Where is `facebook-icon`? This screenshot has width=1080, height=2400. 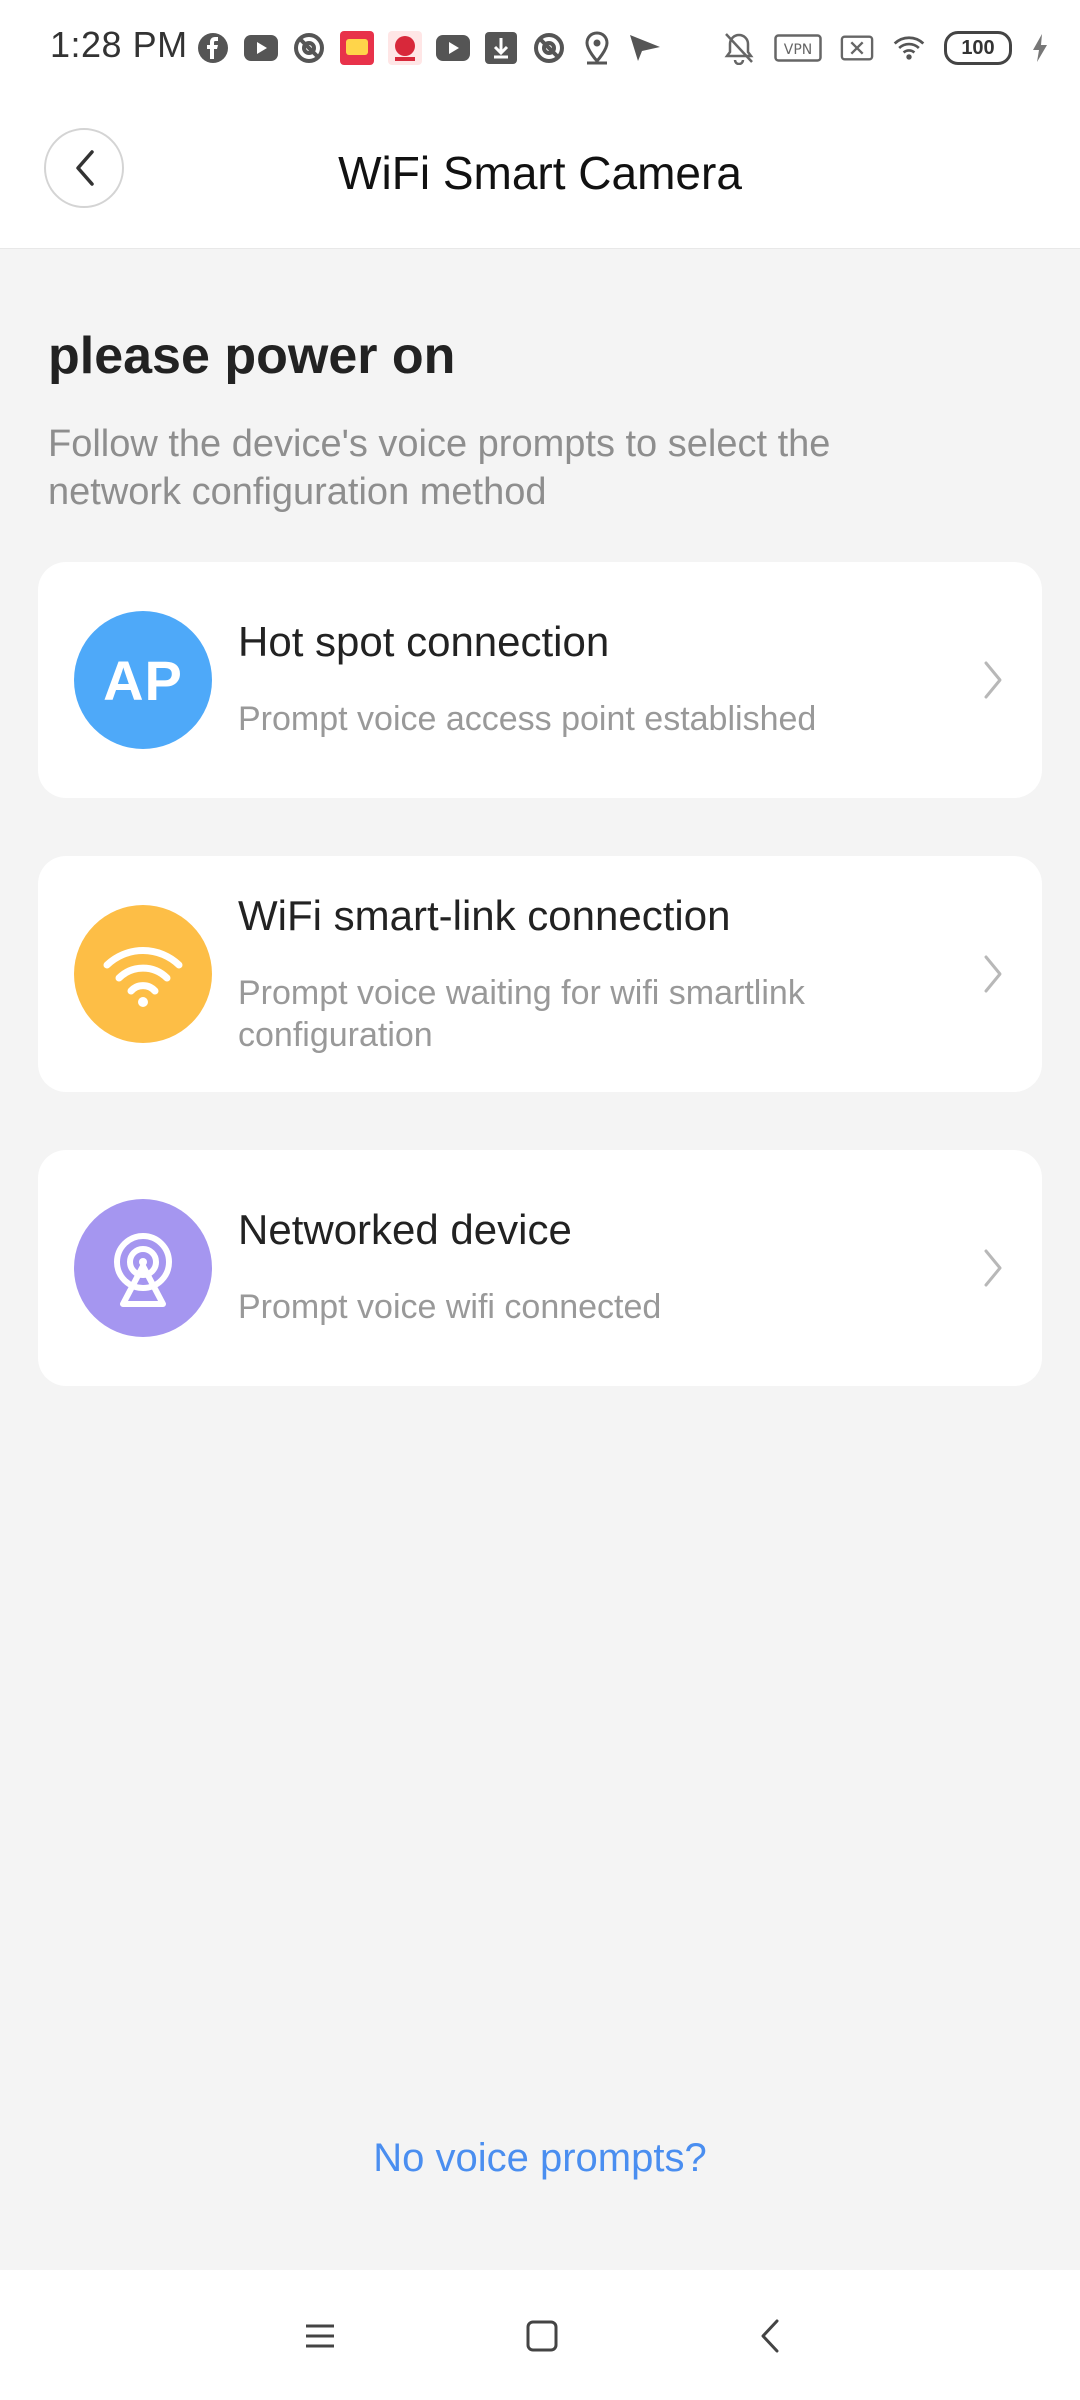
facebook-icon is located at coordinates (213, 48).